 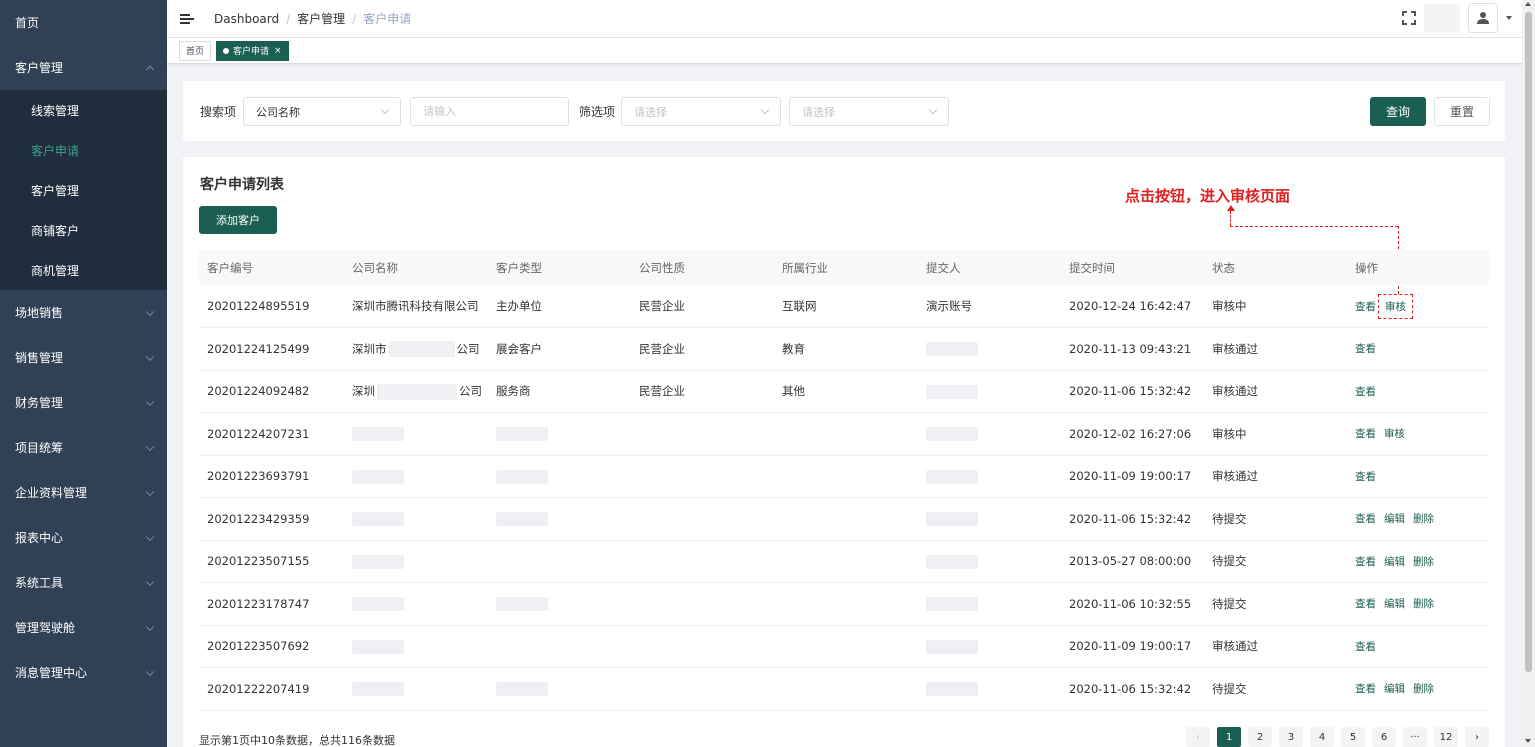 What do you see at coordinates (1483, 18) in the screenshot?
I see `avatar` at bounding box center [1483, 18].